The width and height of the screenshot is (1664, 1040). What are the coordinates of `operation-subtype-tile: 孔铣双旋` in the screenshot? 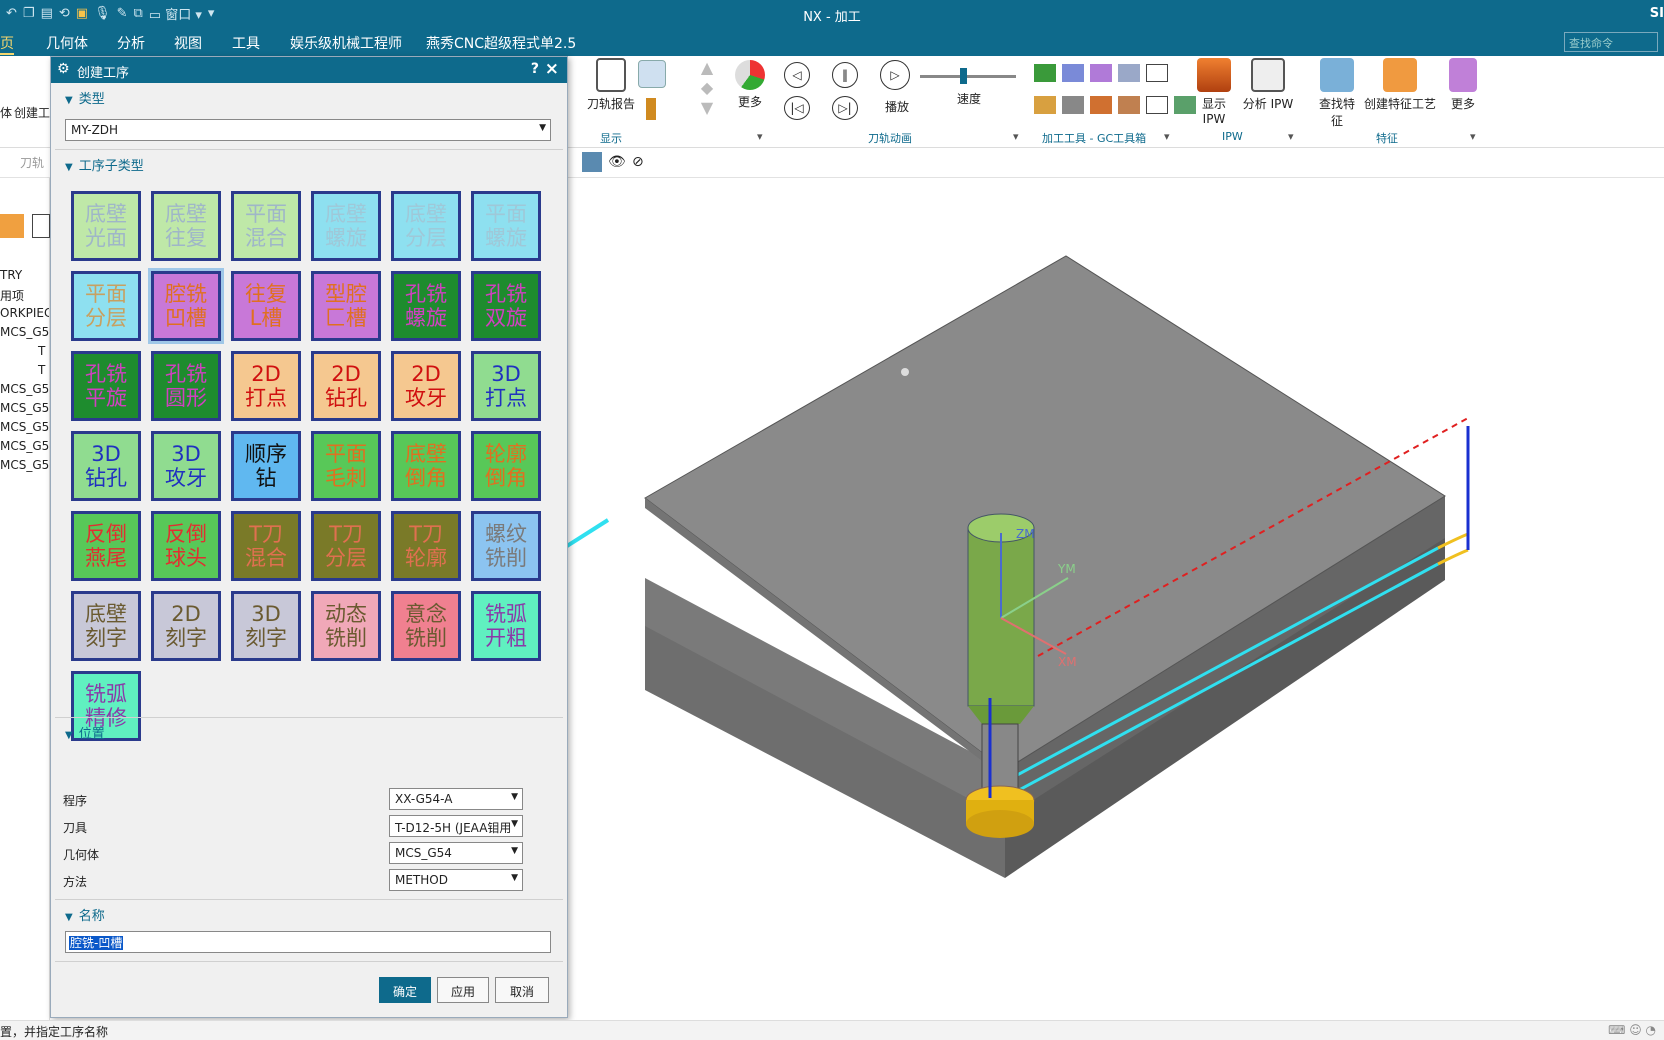 It's located at (506, 306).